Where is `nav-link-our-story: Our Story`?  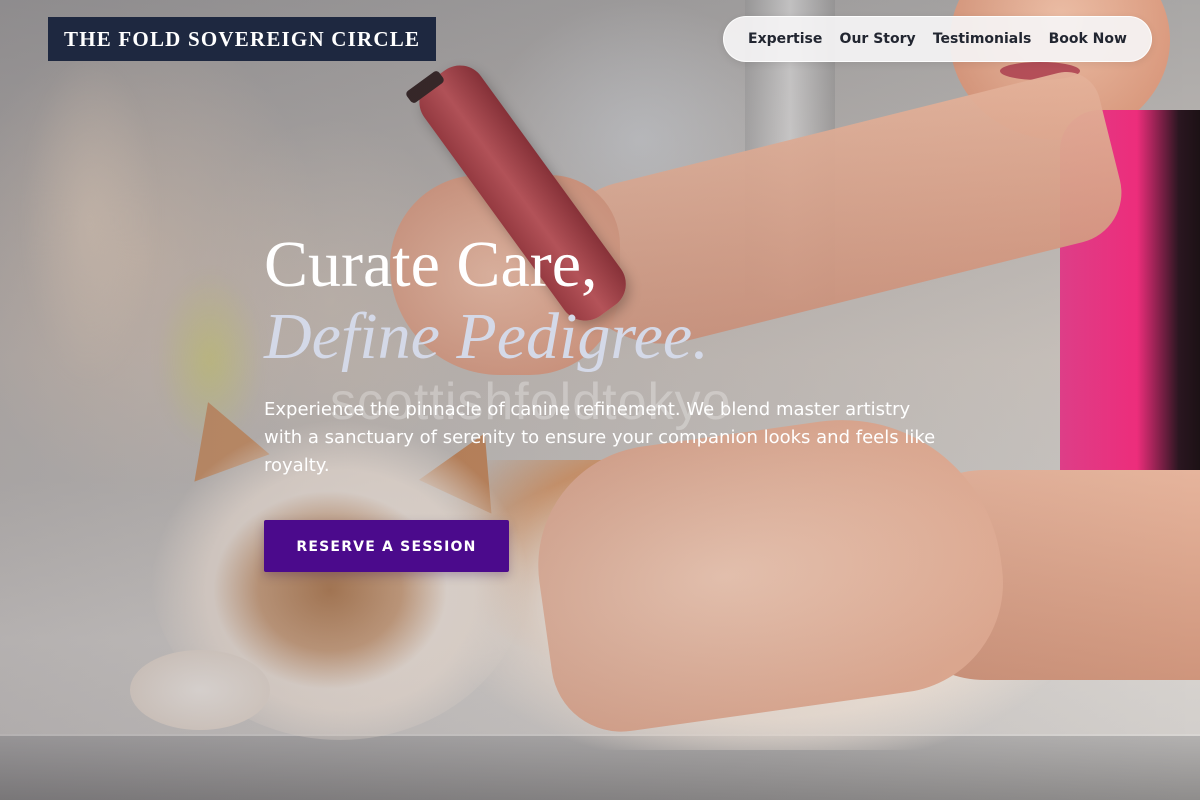
nav-link-our-story: Our Story is located at coordinates (878, 39).